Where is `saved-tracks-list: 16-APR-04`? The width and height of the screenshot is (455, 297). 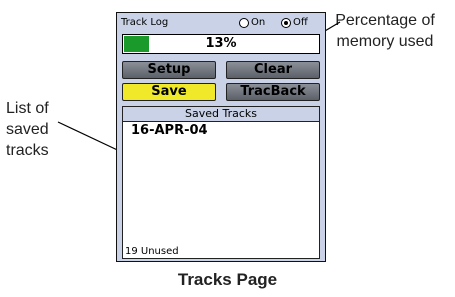 saved-tracks-list: 16-APR-04 is located at coordinates (169, 130).